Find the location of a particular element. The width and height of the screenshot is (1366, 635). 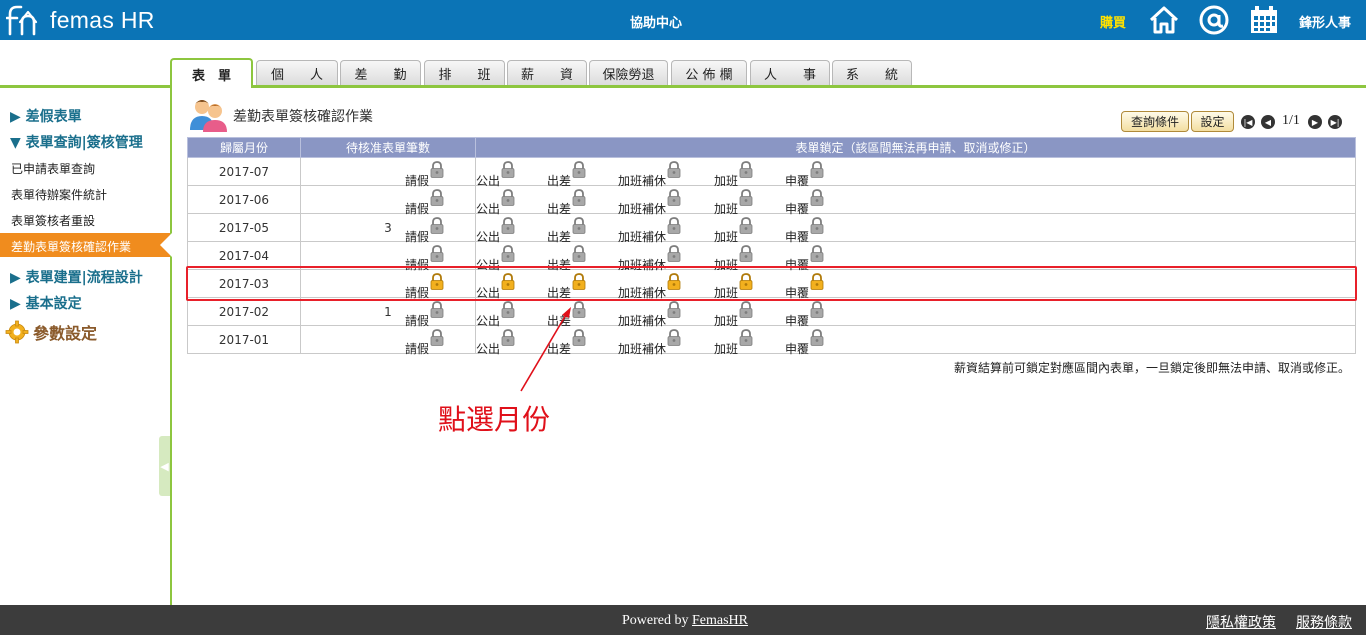

sidebar-param-settings: 參數設定 is located at coordinates (51, 332).